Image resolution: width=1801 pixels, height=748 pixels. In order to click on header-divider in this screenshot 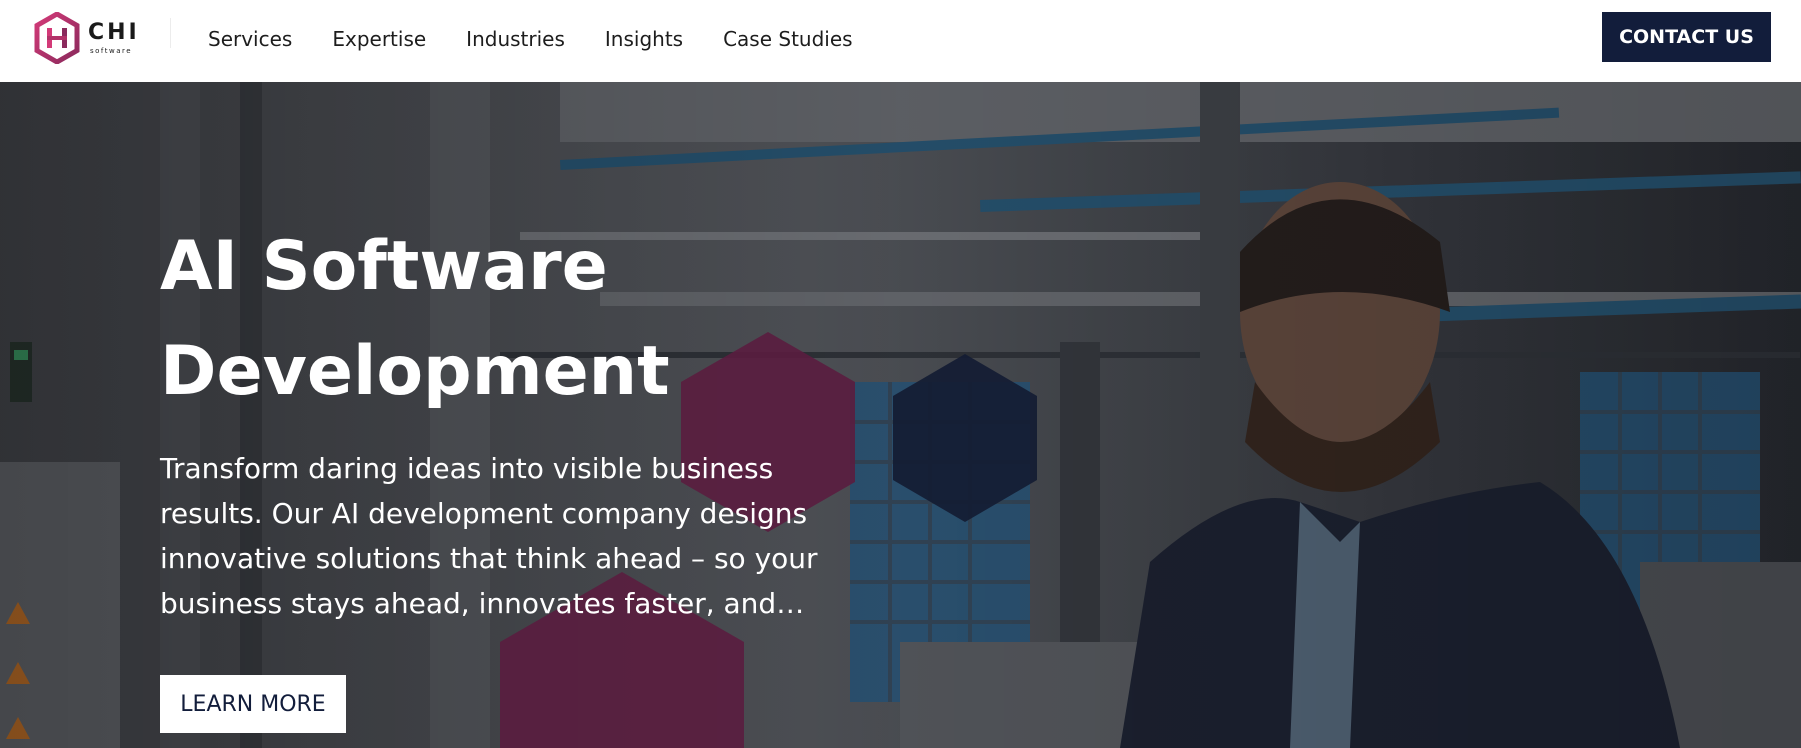, I will do `click(170, 33)`.